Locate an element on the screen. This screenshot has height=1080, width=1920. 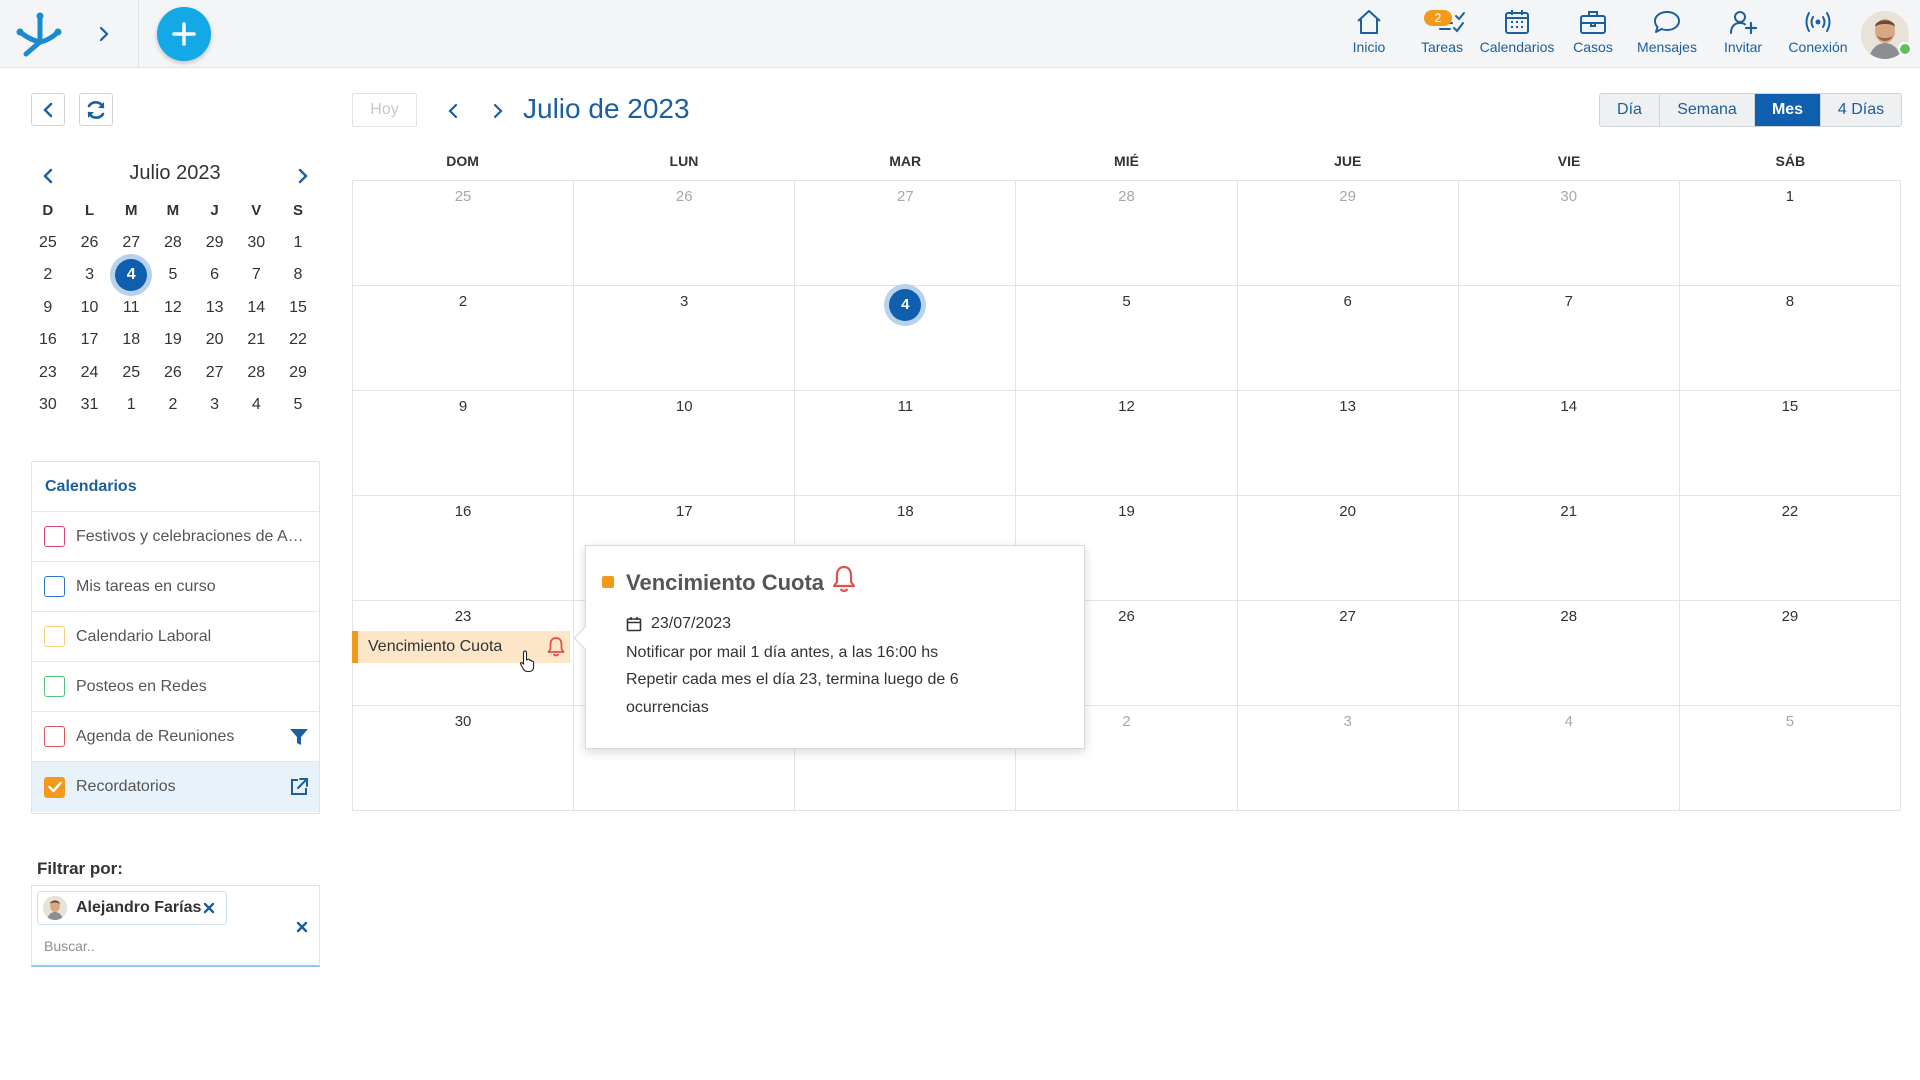
mini-day: 14 is located at coordinates (256, 308).